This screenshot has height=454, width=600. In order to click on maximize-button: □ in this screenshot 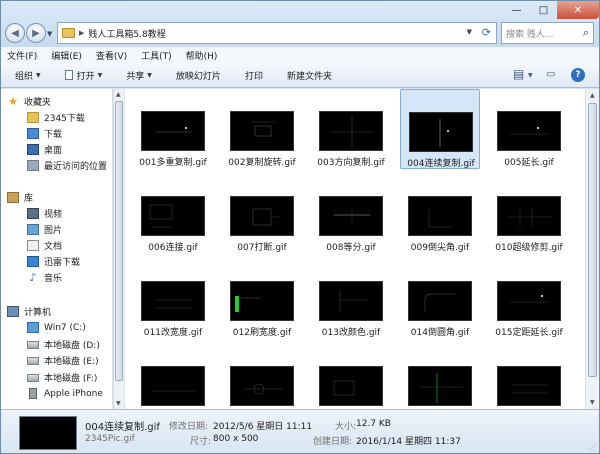, I will do `click(543, 10)`.